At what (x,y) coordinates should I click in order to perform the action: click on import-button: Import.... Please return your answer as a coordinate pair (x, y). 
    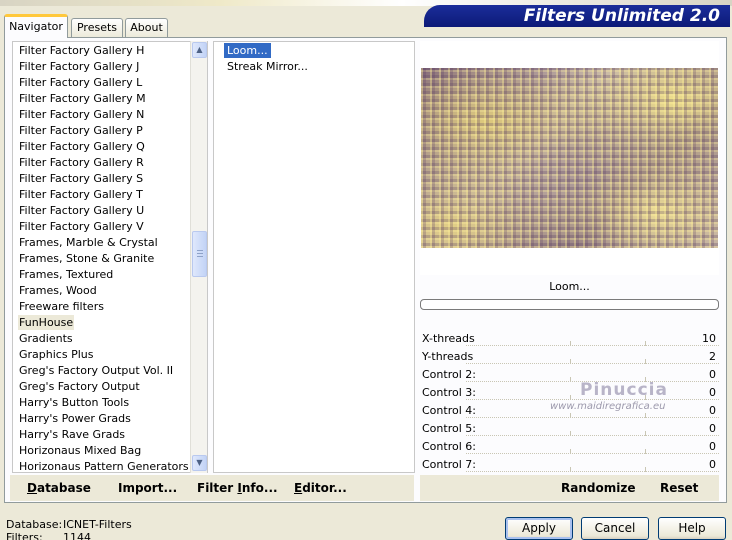
    Looking at the image, I should click on (147, 488).